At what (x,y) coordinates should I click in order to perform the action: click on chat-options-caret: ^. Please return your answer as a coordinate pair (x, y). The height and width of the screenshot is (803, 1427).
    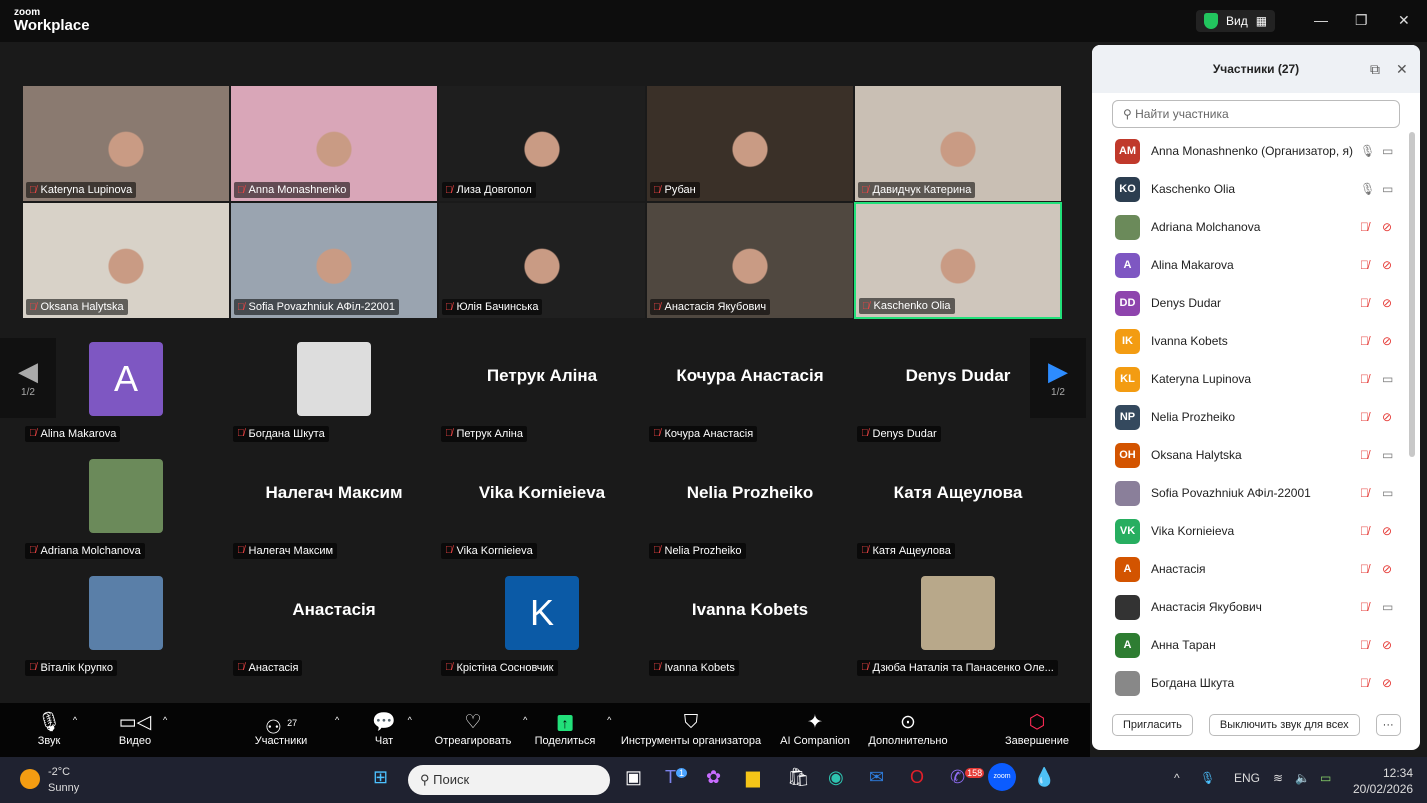
    Looking at the image, I should click on (410, 720).